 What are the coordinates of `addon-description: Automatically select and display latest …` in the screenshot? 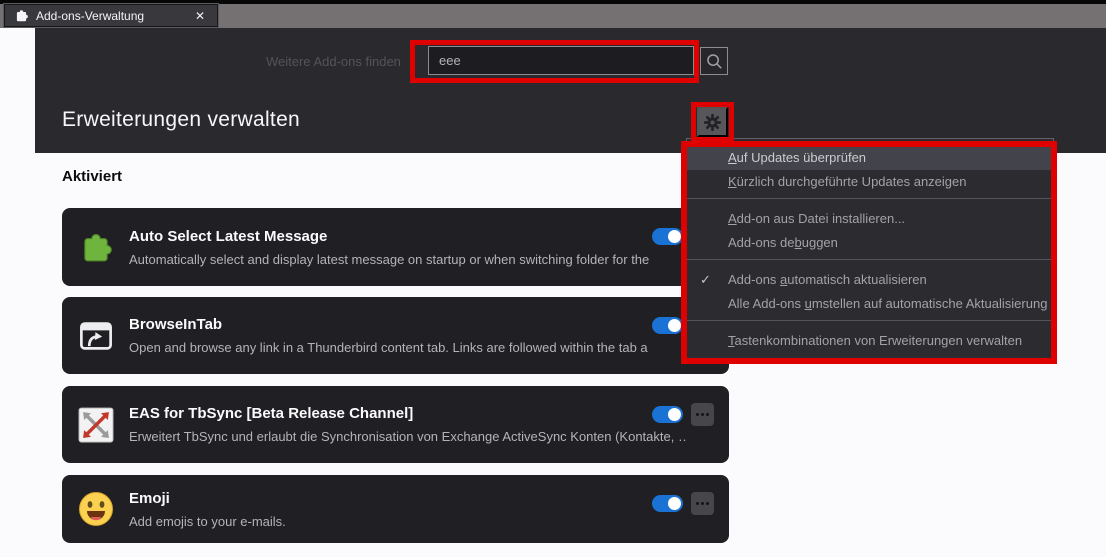 It's located at (389, 259).